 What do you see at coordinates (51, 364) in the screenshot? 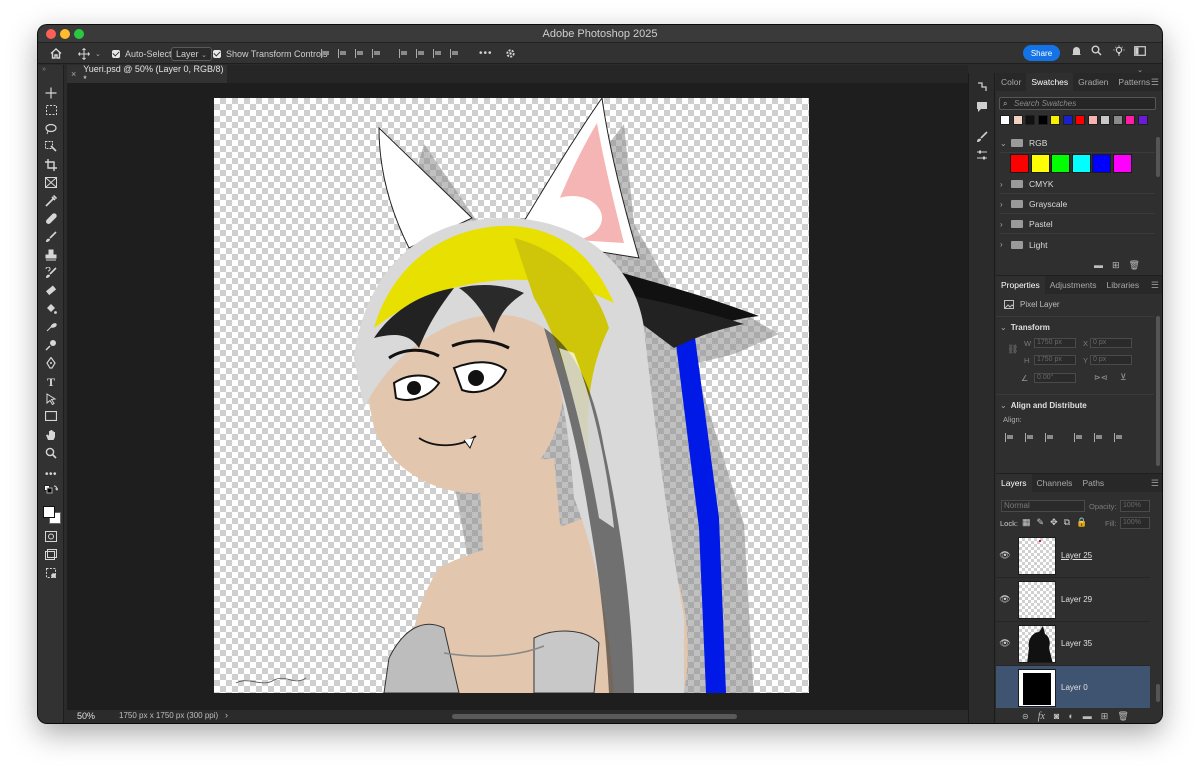
I see `pen-tool` at bounding box center [51, 364].